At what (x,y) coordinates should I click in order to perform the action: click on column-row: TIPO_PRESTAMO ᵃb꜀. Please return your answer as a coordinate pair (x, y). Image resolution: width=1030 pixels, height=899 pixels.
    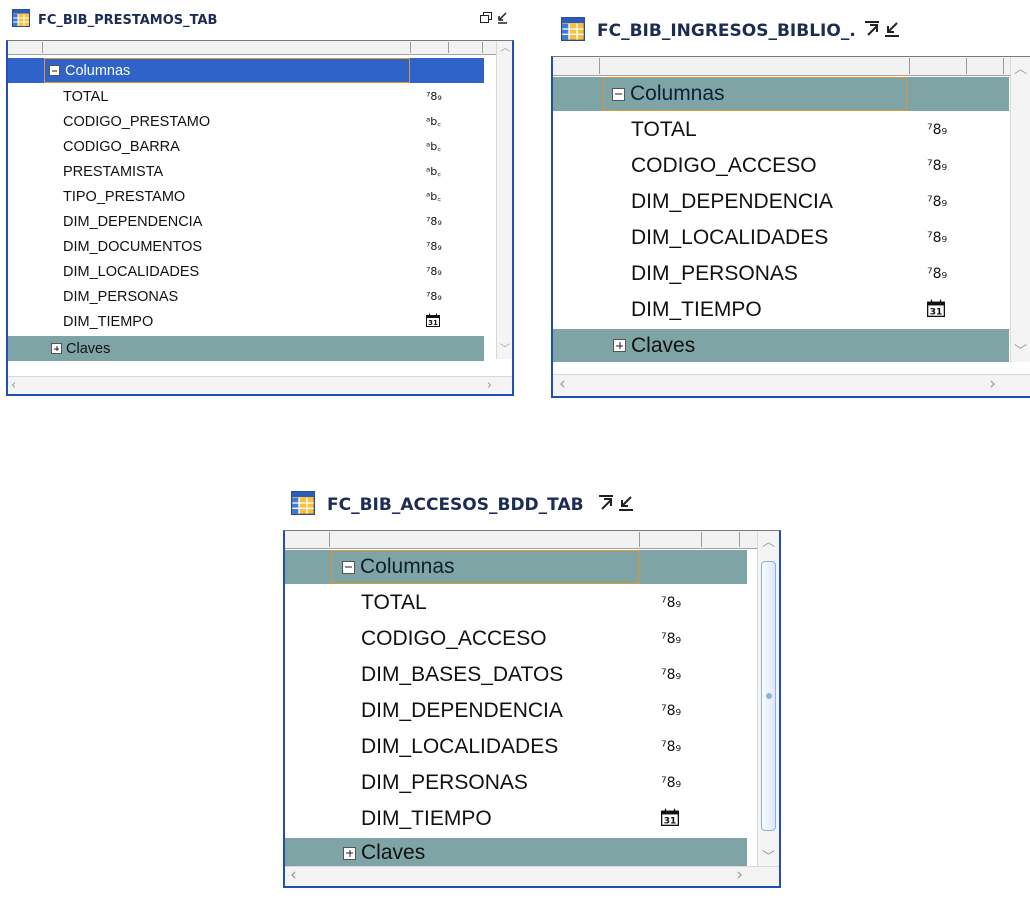
    Looking at the image, I should click on (246, 196).